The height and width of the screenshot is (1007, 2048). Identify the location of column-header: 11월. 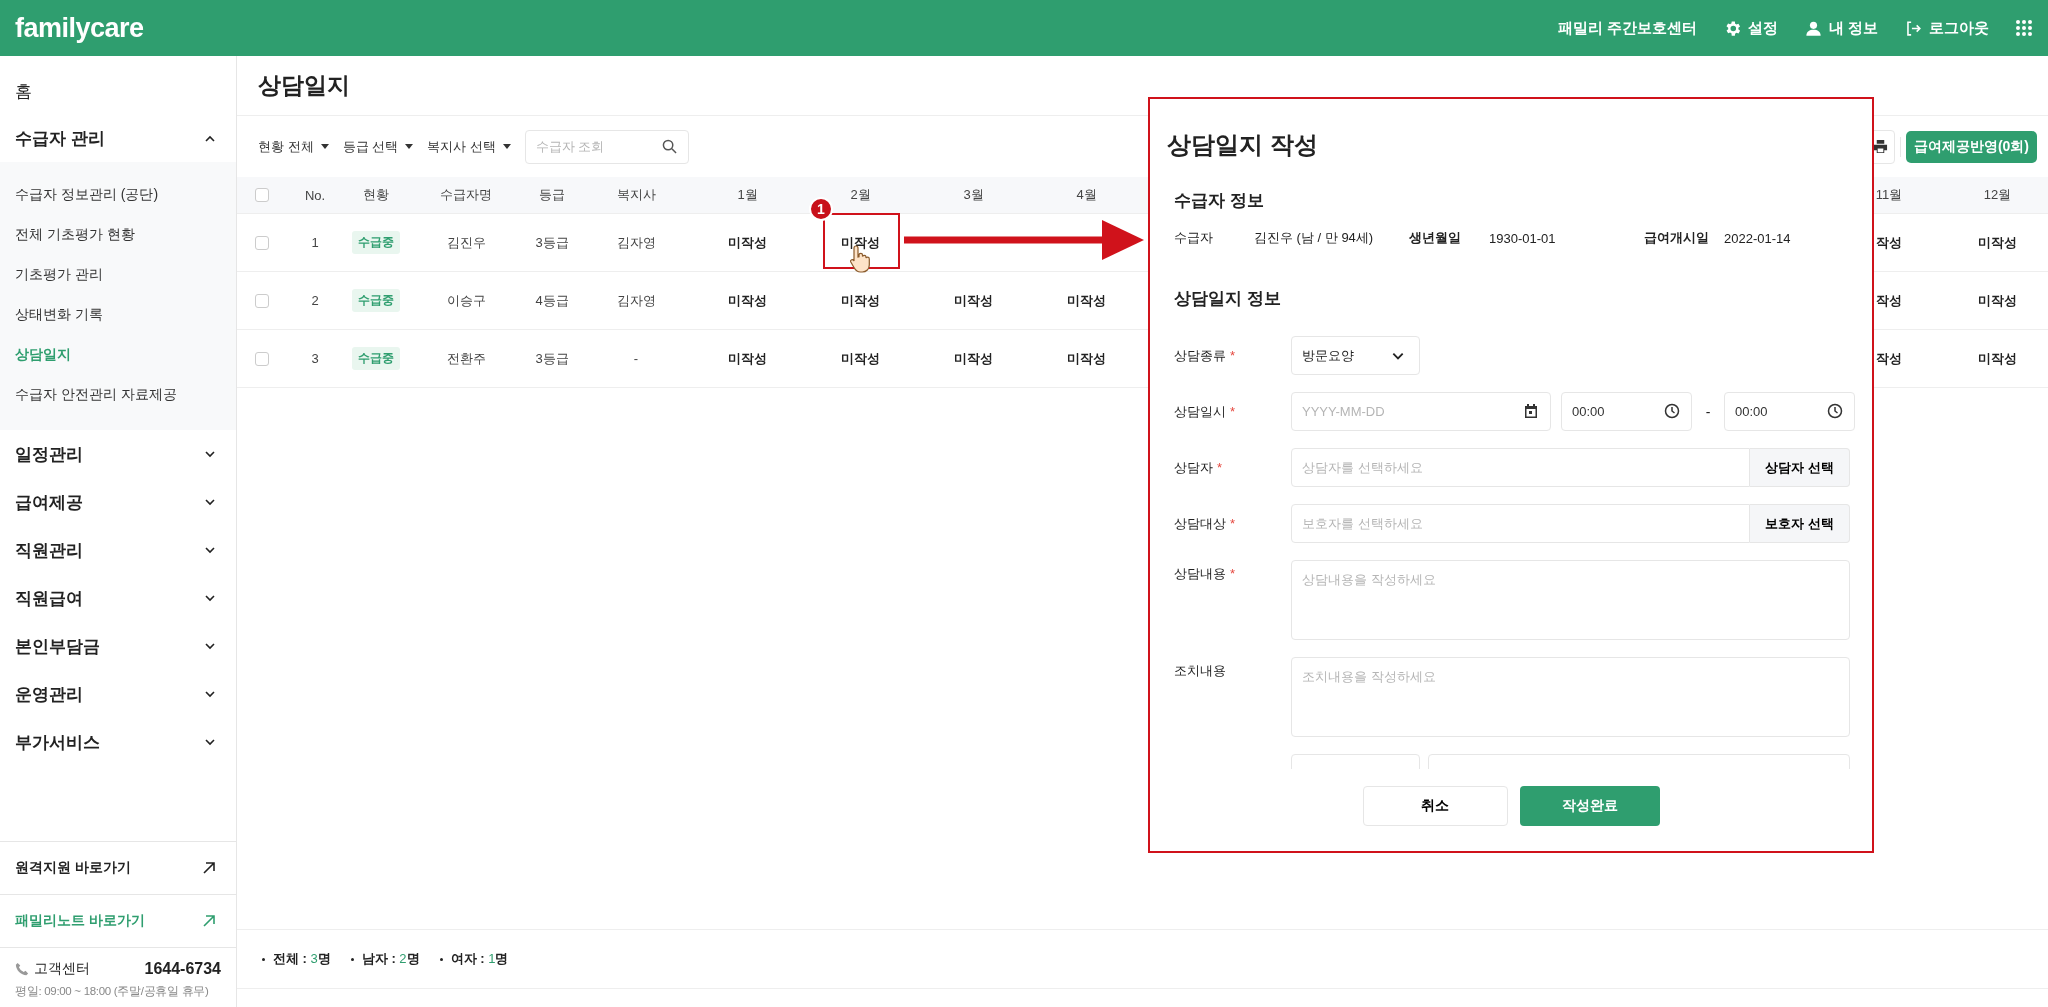
(1889, 195).